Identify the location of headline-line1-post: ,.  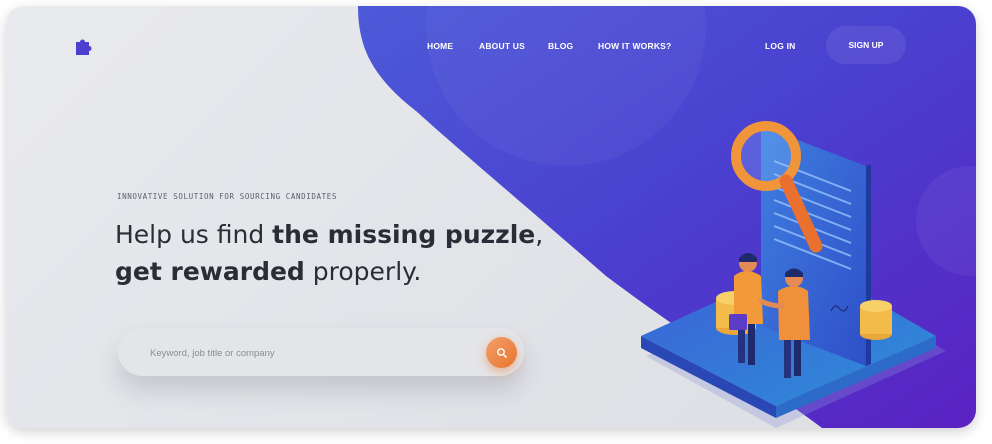
(539, 234).